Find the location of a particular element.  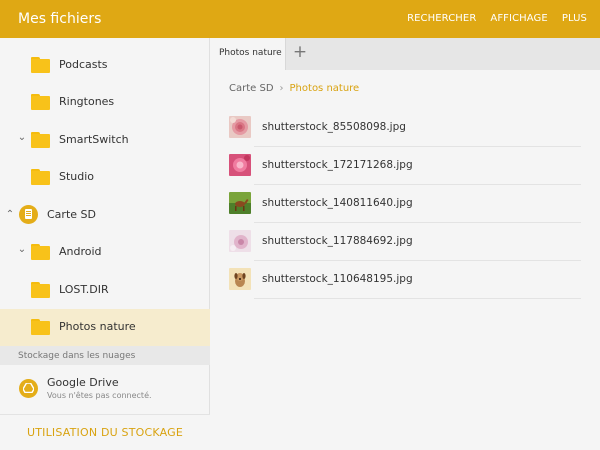

sidebar-item-sd-card: ⌃ Carte SD is located at coordinates (105, 215).